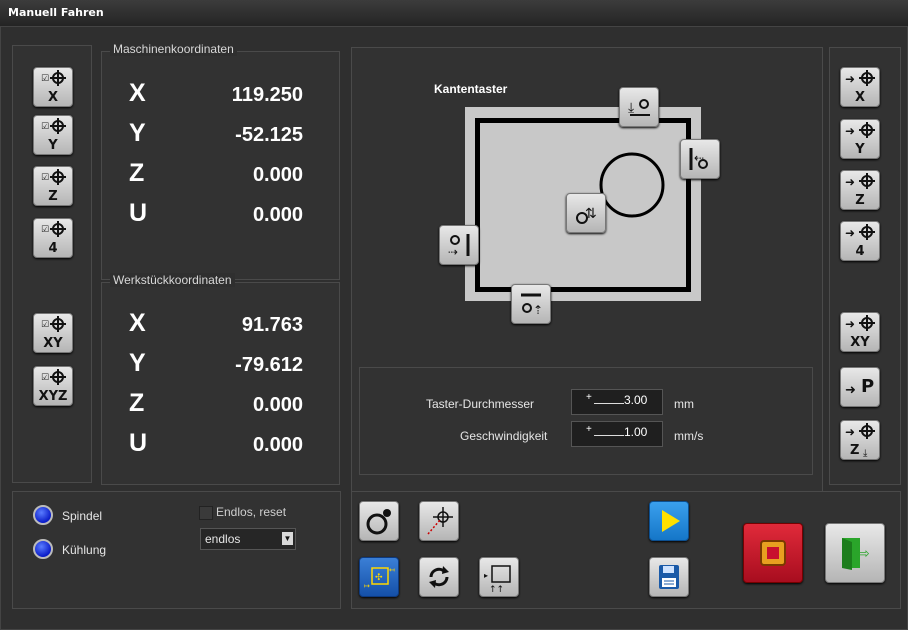 The width and height of the screenshot is (908, 630). I want to click on run-button, so click(669, 521).